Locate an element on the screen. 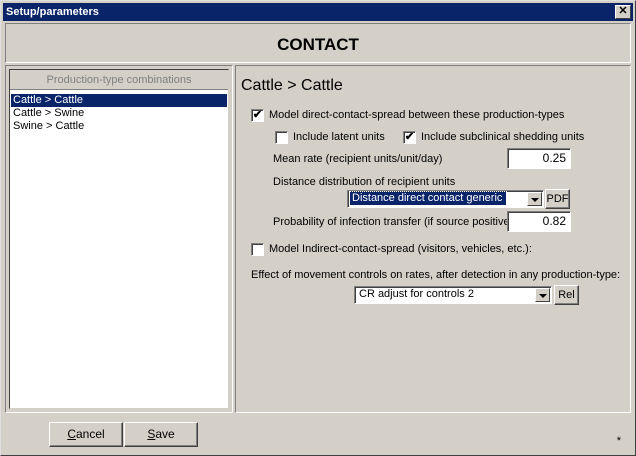 The image size is (636, 456). distance-distribution-select: Distance direct contact generic is located at coordinates (445, 199).